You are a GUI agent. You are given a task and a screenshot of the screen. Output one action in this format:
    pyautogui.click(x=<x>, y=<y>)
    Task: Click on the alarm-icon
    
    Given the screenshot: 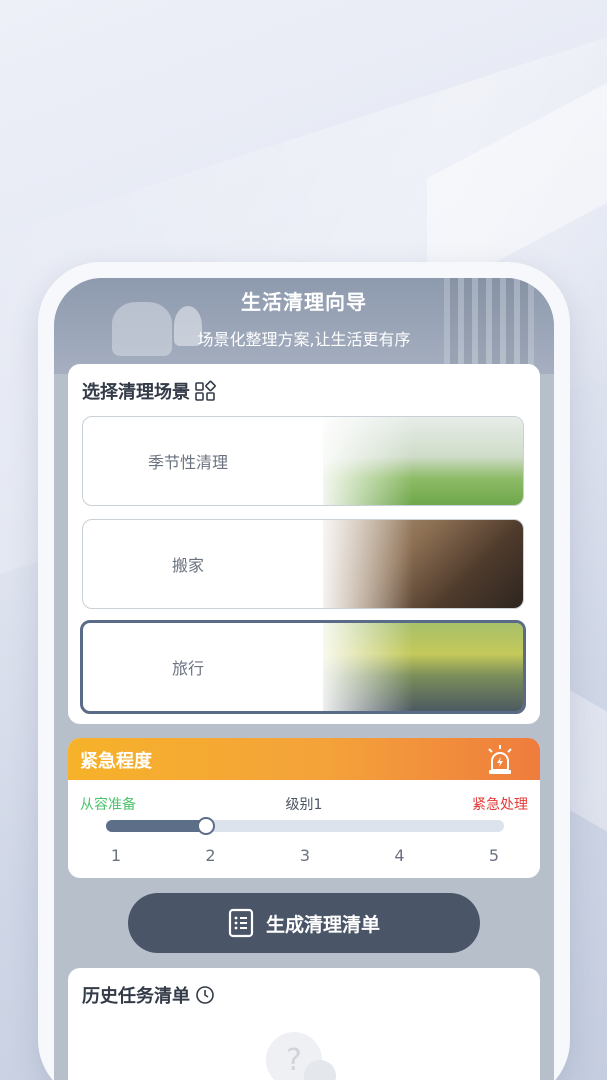 What is the action you would take?
    pyautogui.click(x=500, y=759)
    